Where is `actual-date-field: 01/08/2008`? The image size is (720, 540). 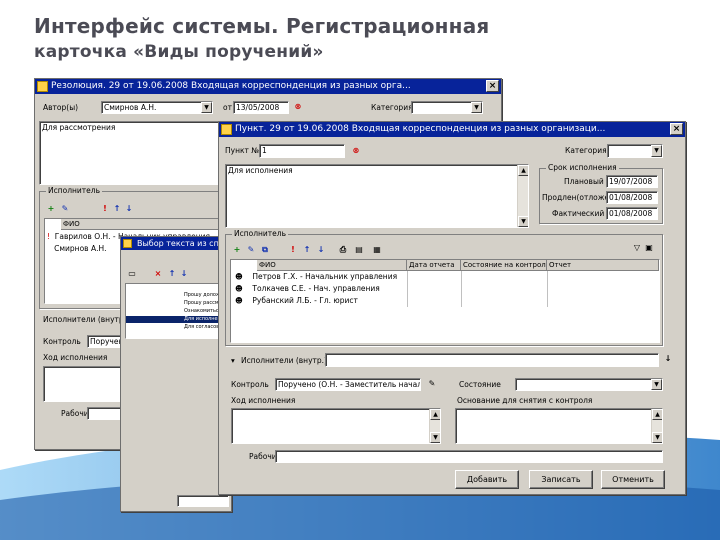 actual-date-field: 01/08/2008 is located at coordinates (632, 213).